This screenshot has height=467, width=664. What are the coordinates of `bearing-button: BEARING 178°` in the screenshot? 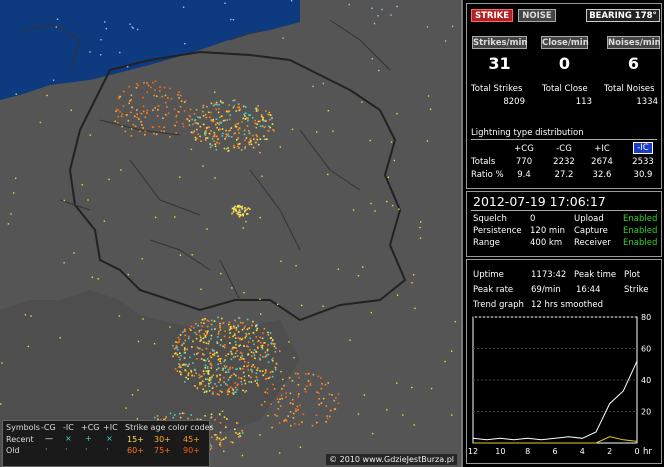 It's located at (623, 15).